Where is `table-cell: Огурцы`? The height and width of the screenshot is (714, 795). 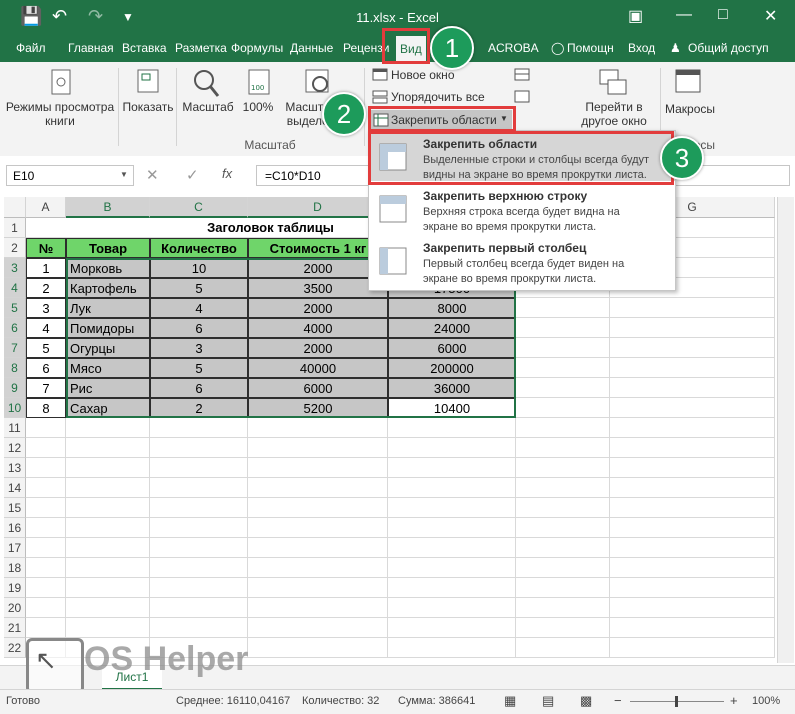
table-cell: Огурцы is located at coordinates (108, 348).